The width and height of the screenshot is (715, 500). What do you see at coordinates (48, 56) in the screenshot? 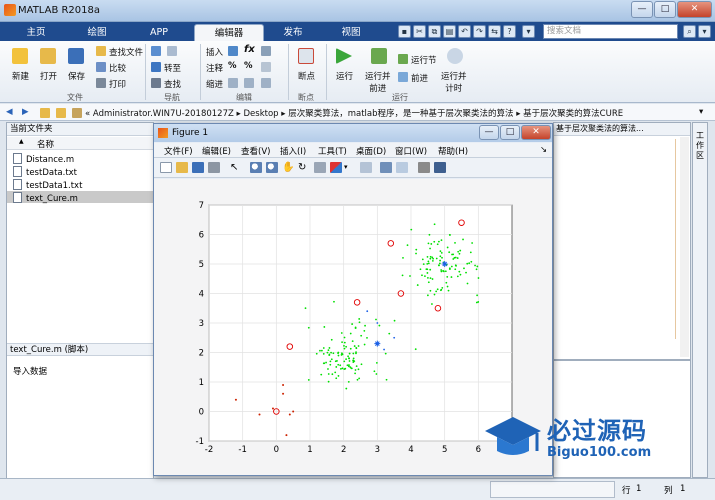
I see `open-folder-icon` at bounding box center [48, 56].